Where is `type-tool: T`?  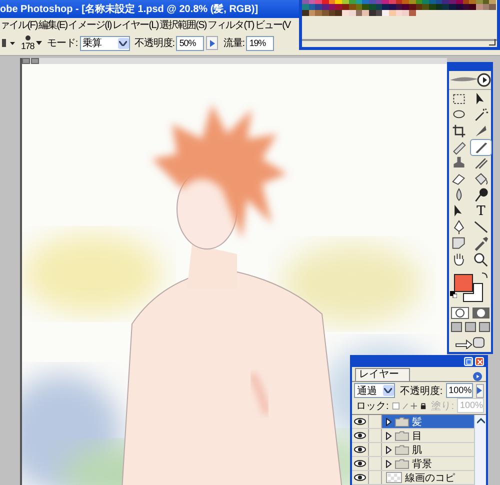
type-tool: T is located at coordinates (481, 211).